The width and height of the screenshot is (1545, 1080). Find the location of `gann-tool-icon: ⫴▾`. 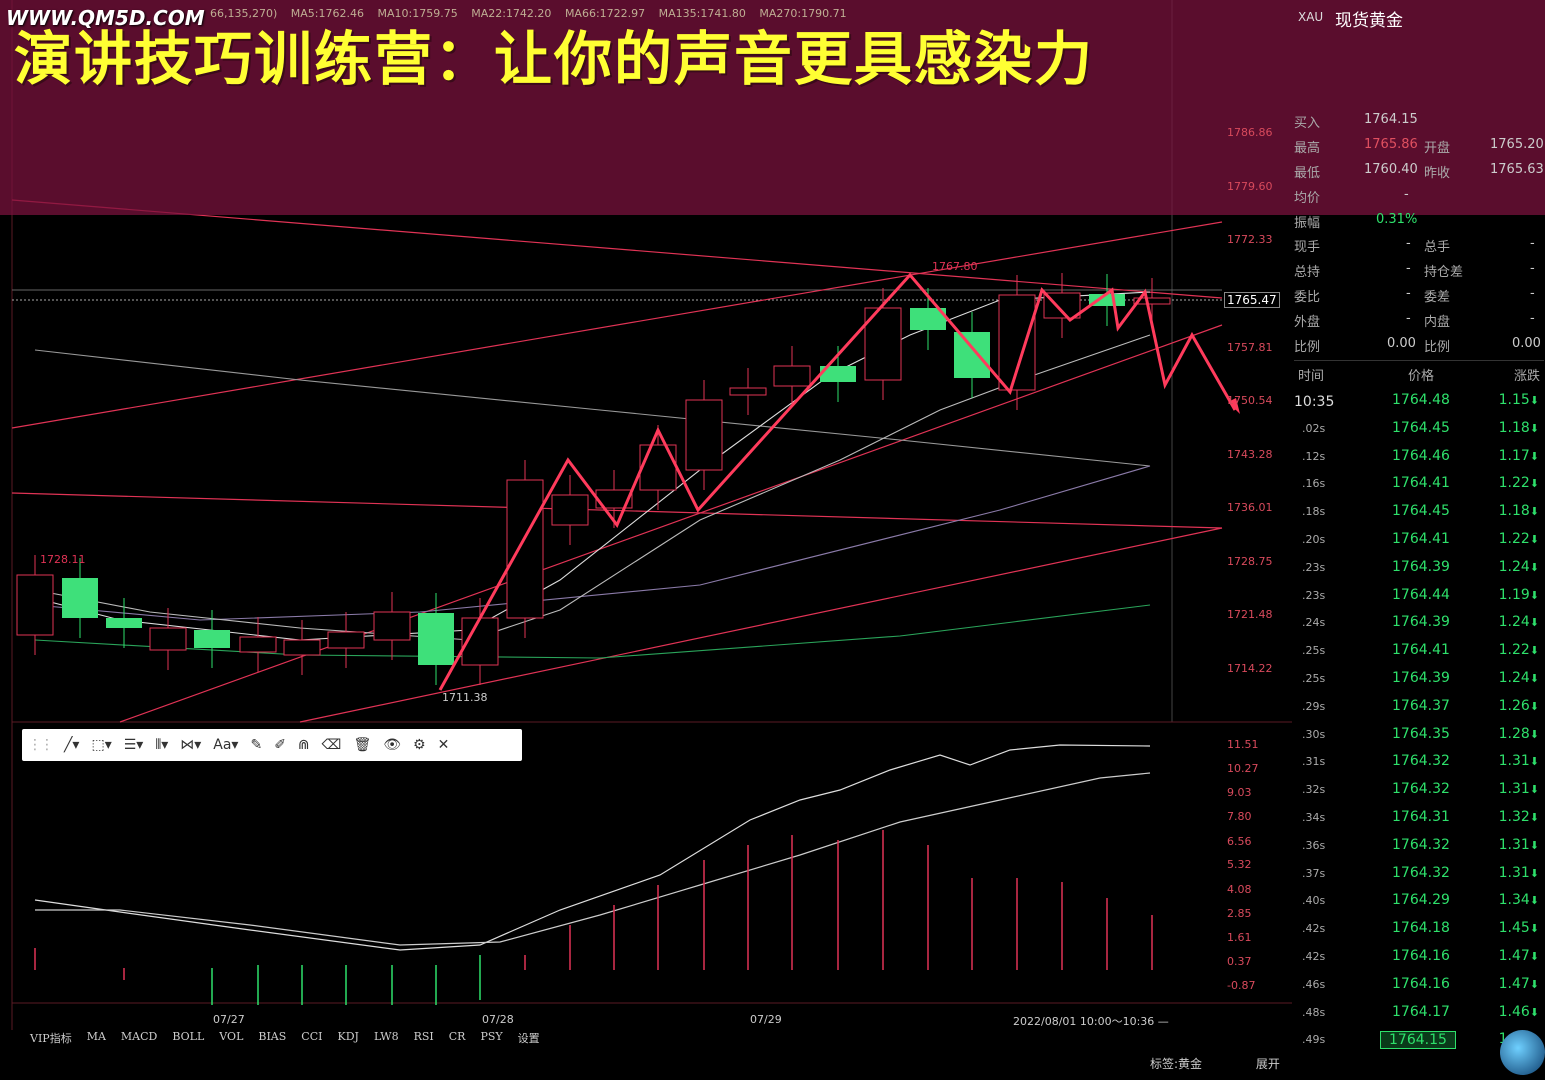

gann-tool-icon: ⫴▾ is located at coordinates (161, 745).